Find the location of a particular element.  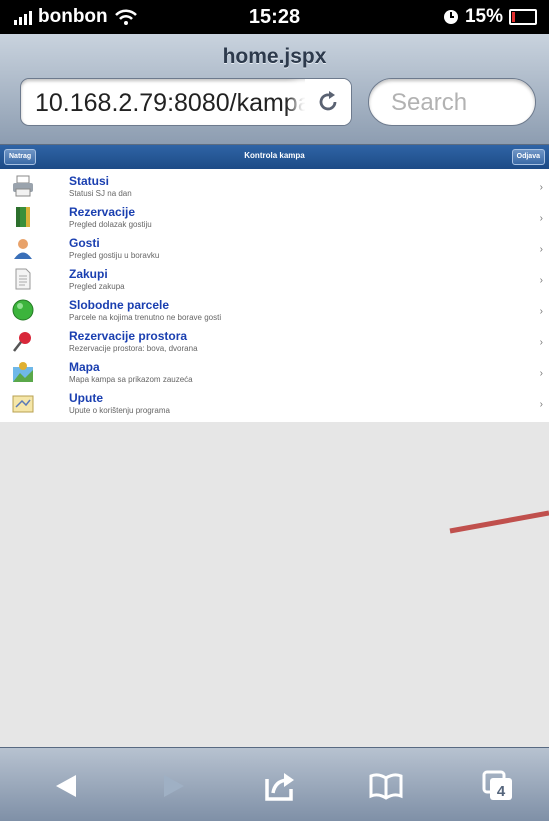

person-icon is located at coordinates (23, 249).